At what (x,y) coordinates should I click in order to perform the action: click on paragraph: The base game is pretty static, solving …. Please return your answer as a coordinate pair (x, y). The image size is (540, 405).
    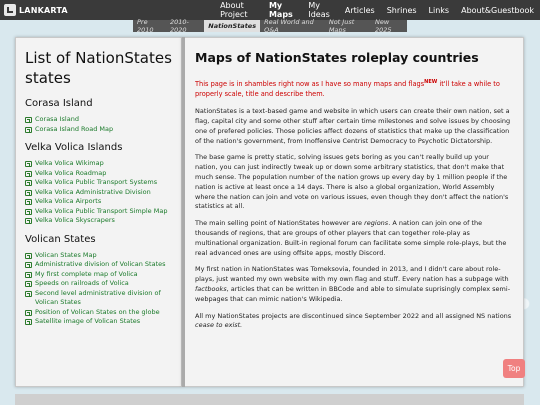
    Looking at the image, I should click on (352, 182).